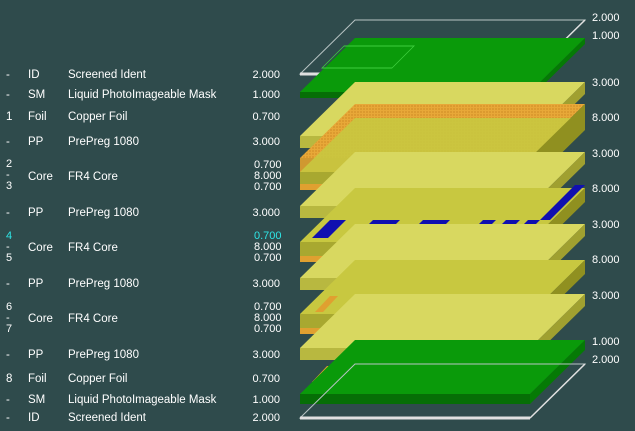 Image resolution: width=635 pixels, height=431 pixels. What do you see at coordinates (606, 36) in the screenshot?
I see `right-label-mask-top: 1.000` at bounding box center [606, 36].